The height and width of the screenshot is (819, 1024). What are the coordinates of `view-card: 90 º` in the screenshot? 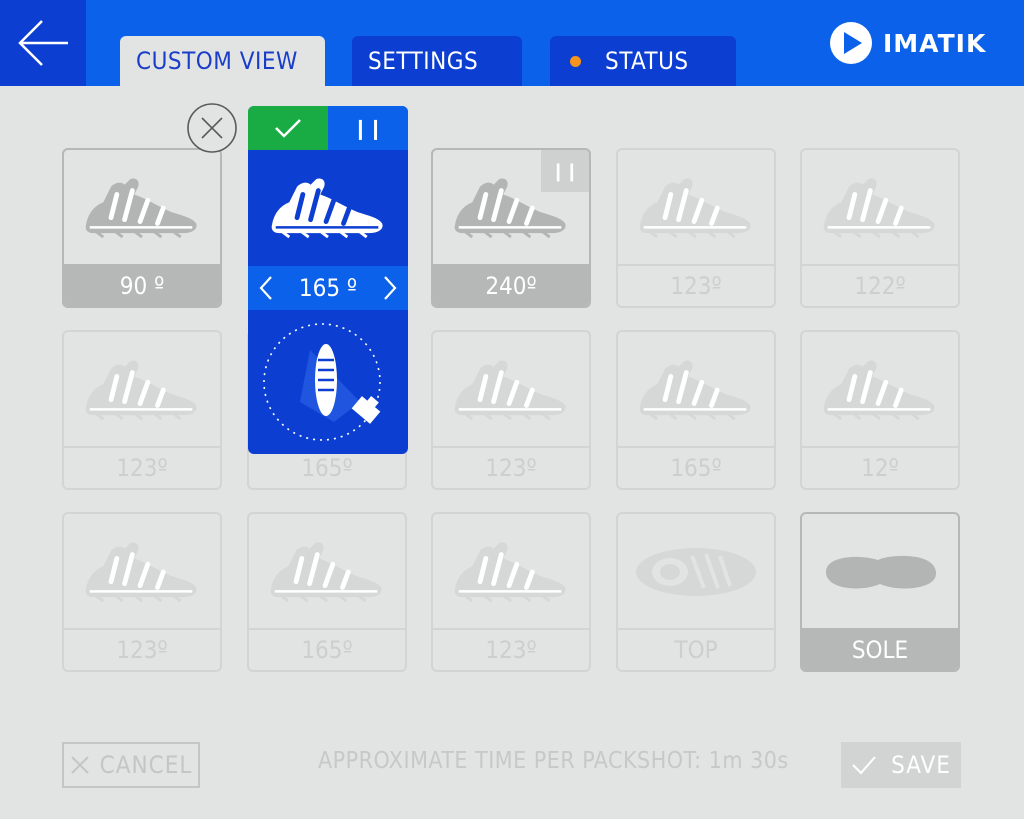 It's located at (142, 228).